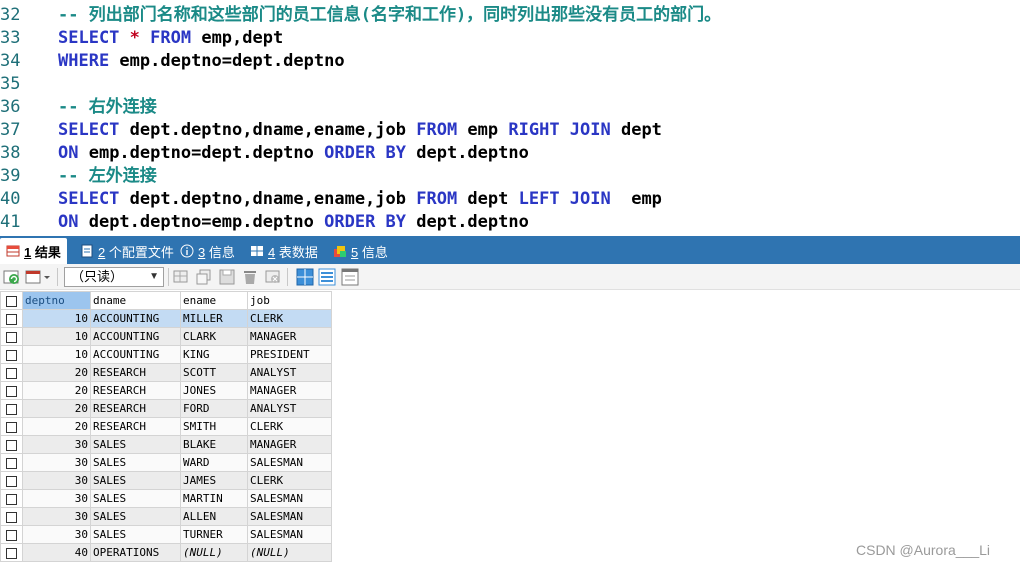  Describe the element at coordinates (510, 84) in the screenshot. I see `code-line: 35` at that location.